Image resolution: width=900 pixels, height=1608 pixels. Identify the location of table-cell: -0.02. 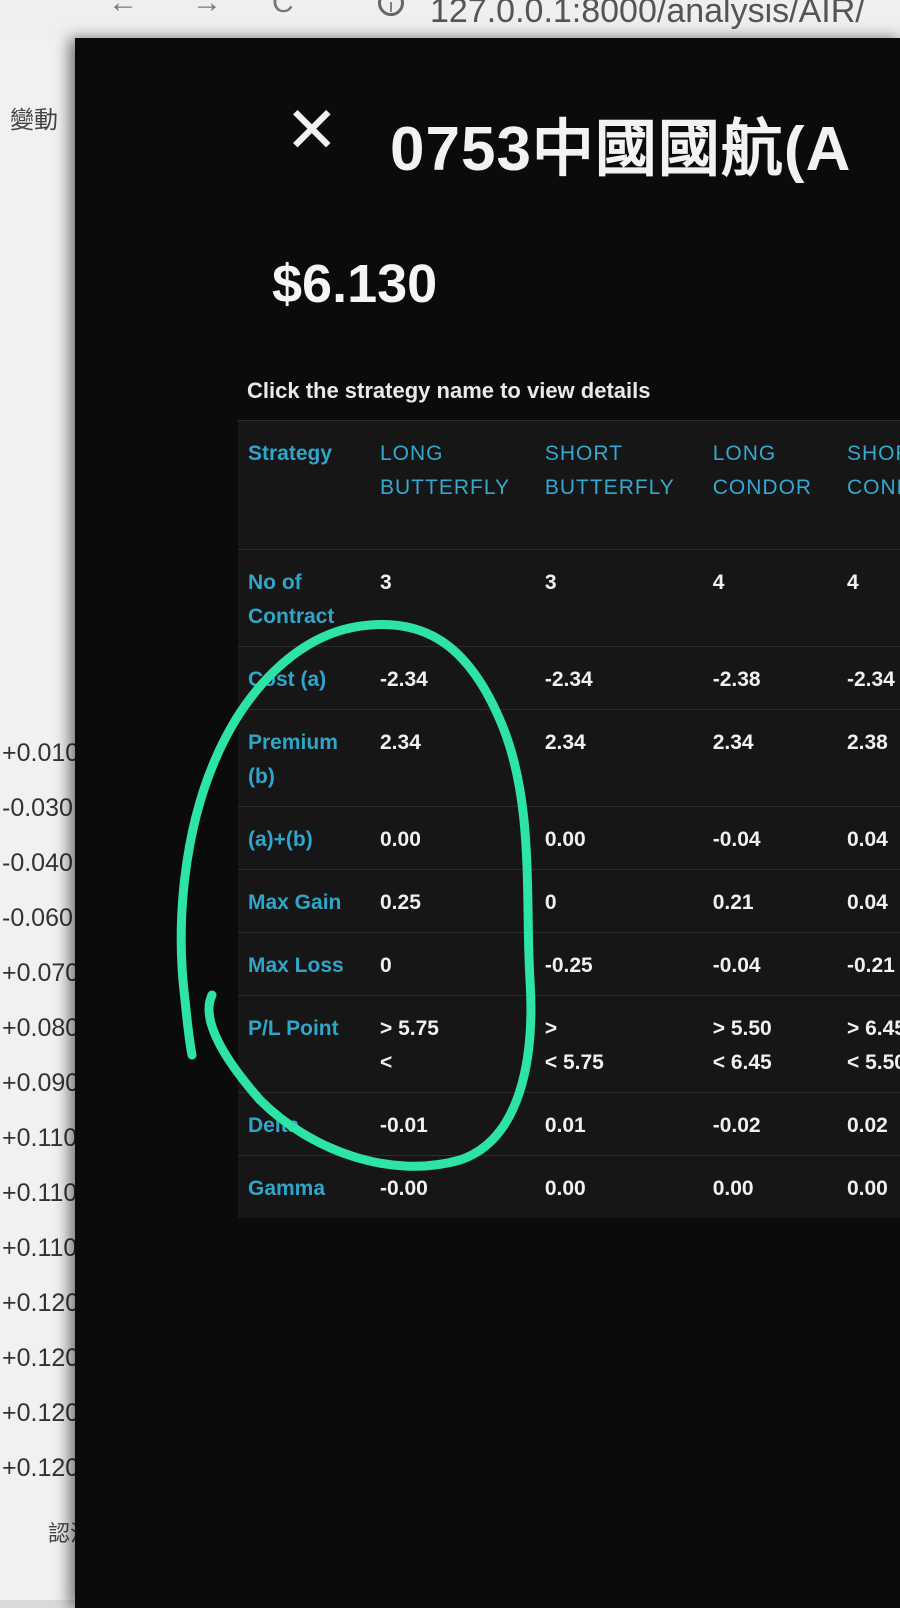
(769, 1124).